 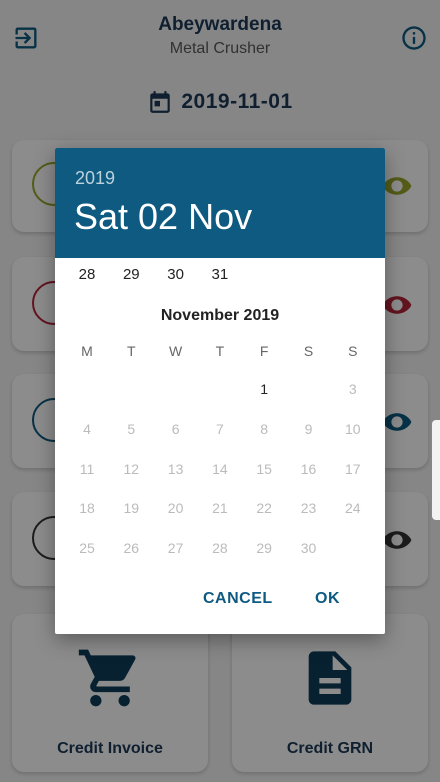 What do you see at coordinates (87, 351) in the screenshot?
I see `weekday-label: M` at bounding box center [87, 351].